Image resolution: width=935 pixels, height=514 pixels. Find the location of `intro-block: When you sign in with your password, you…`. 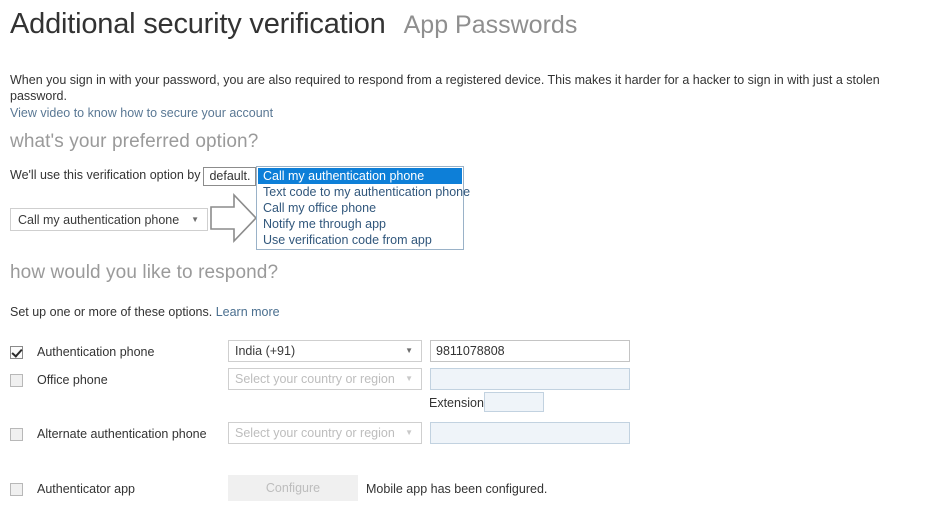

intro-block: When you sign in with your password, you… is located at coordinates (467, 97).